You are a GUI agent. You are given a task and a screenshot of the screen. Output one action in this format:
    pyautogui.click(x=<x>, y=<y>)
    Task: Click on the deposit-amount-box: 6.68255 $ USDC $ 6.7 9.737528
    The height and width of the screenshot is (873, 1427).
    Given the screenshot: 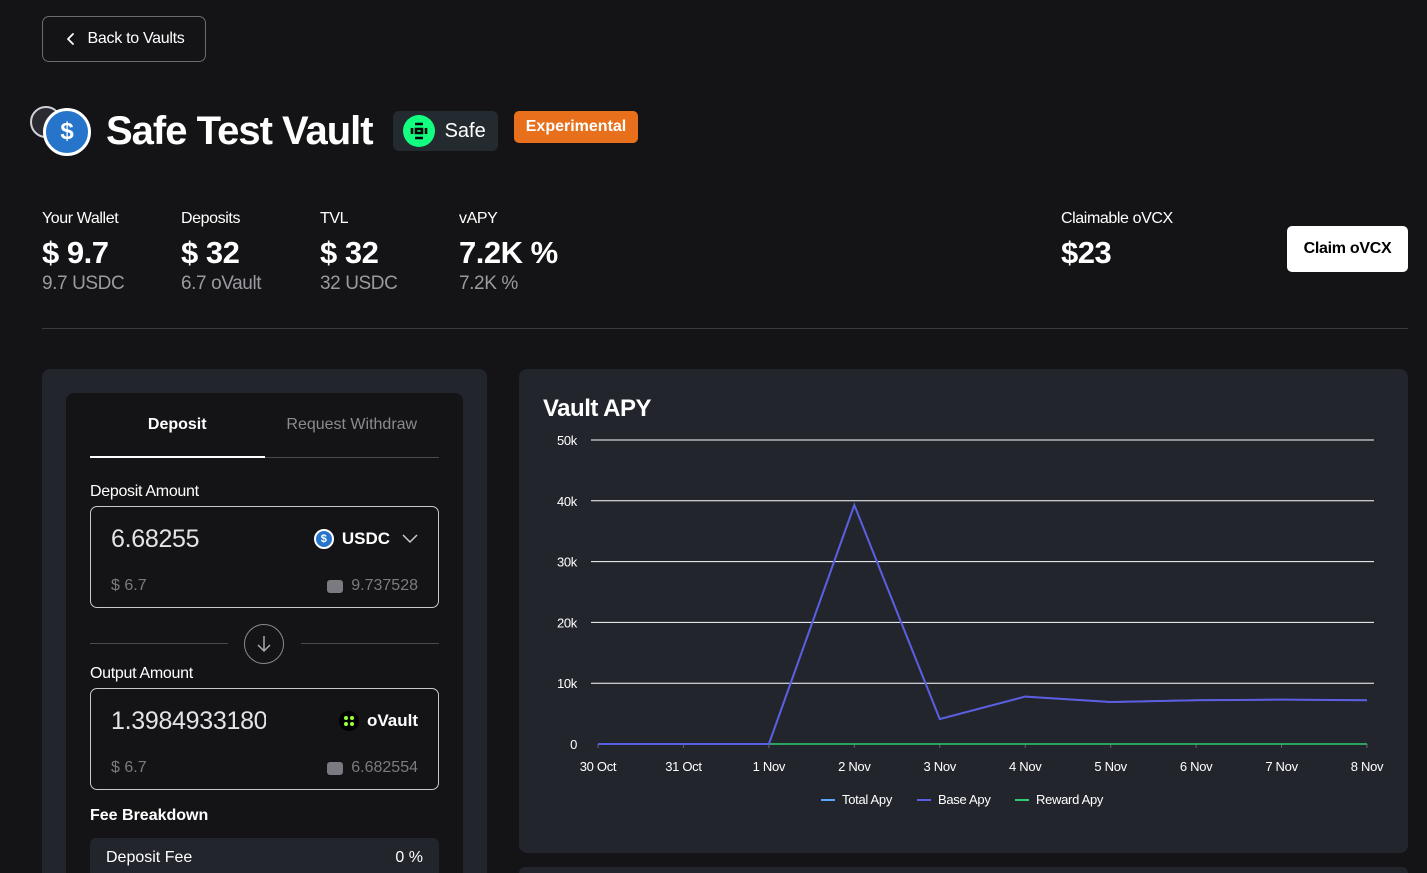 What is the action you would take?
    pyautogui.click(x=264, y=557)
    